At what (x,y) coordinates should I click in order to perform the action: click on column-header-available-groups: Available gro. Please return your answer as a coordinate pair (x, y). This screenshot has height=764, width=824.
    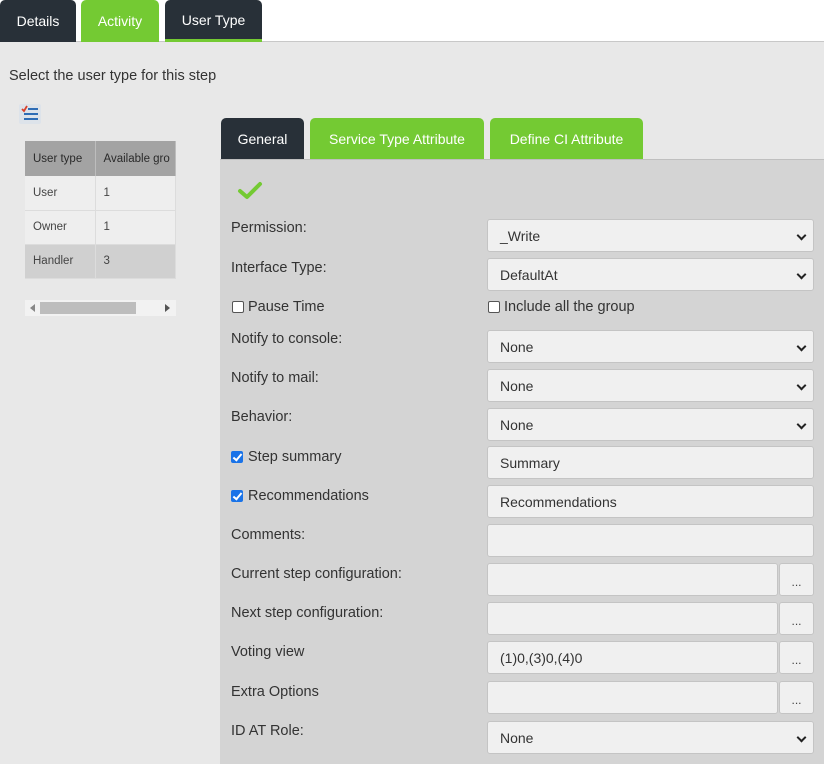
    Looking at the image, I should click on (135, 158).